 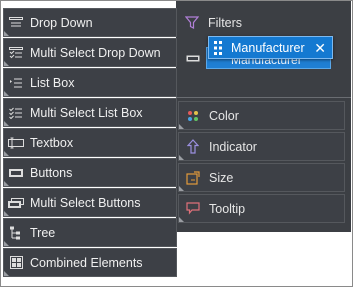 What do you see at coordinates (261, 115) in the screenshot?
I see `zone-color: Color` at bounding box center [261, 115].